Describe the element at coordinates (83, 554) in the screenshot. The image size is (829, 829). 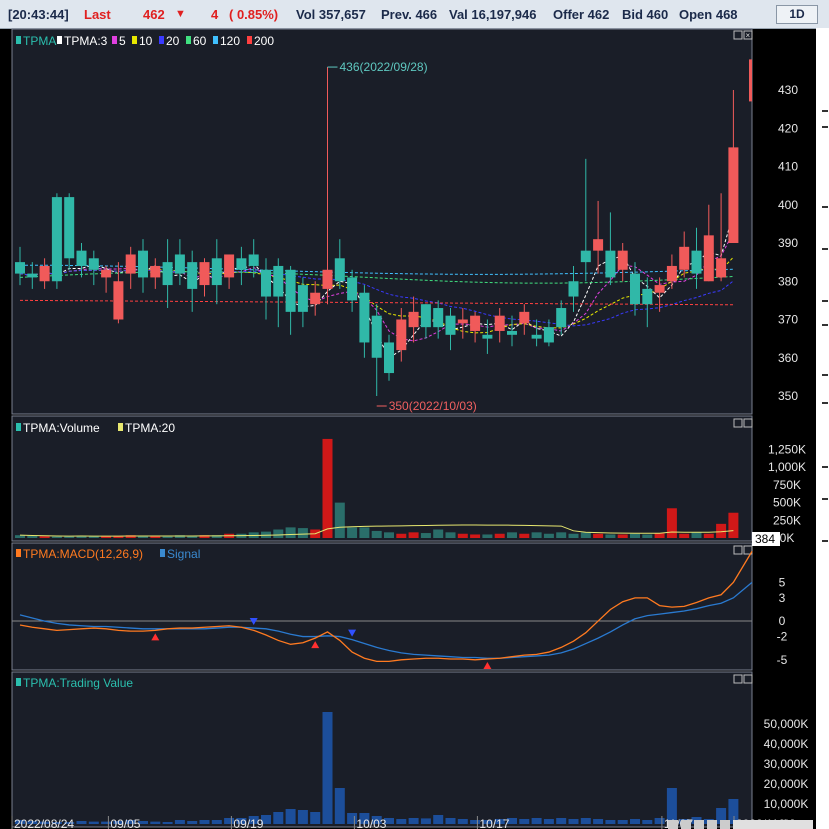
I see `macd-legend-item: TPMA:MACD(12,26,9)` at that location.